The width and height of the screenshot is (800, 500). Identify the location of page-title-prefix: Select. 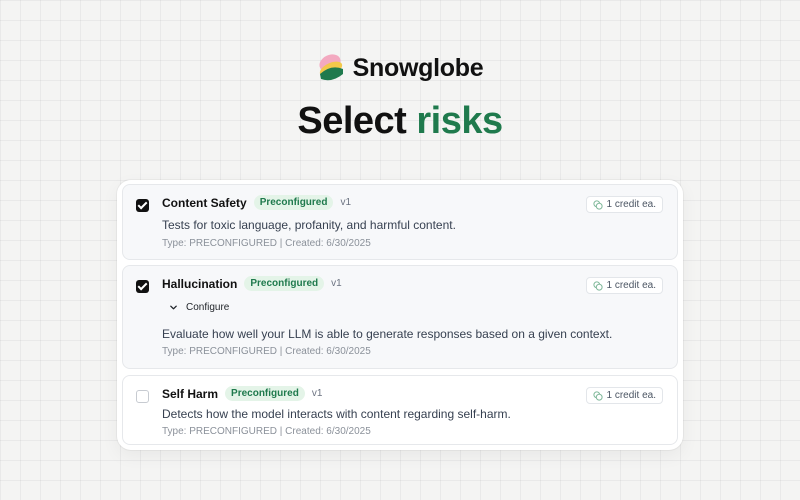
(352, 121).